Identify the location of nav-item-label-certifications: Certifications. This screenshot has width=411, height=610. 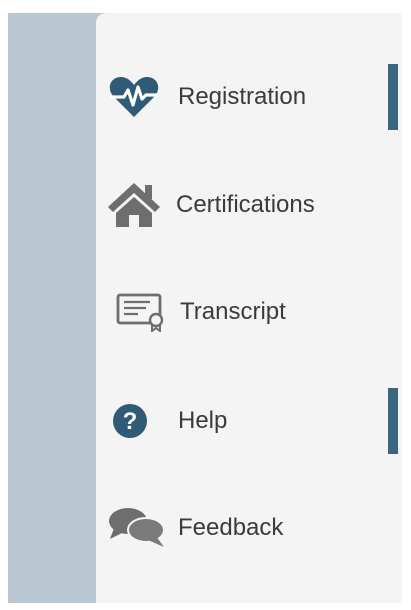
(245, 204).